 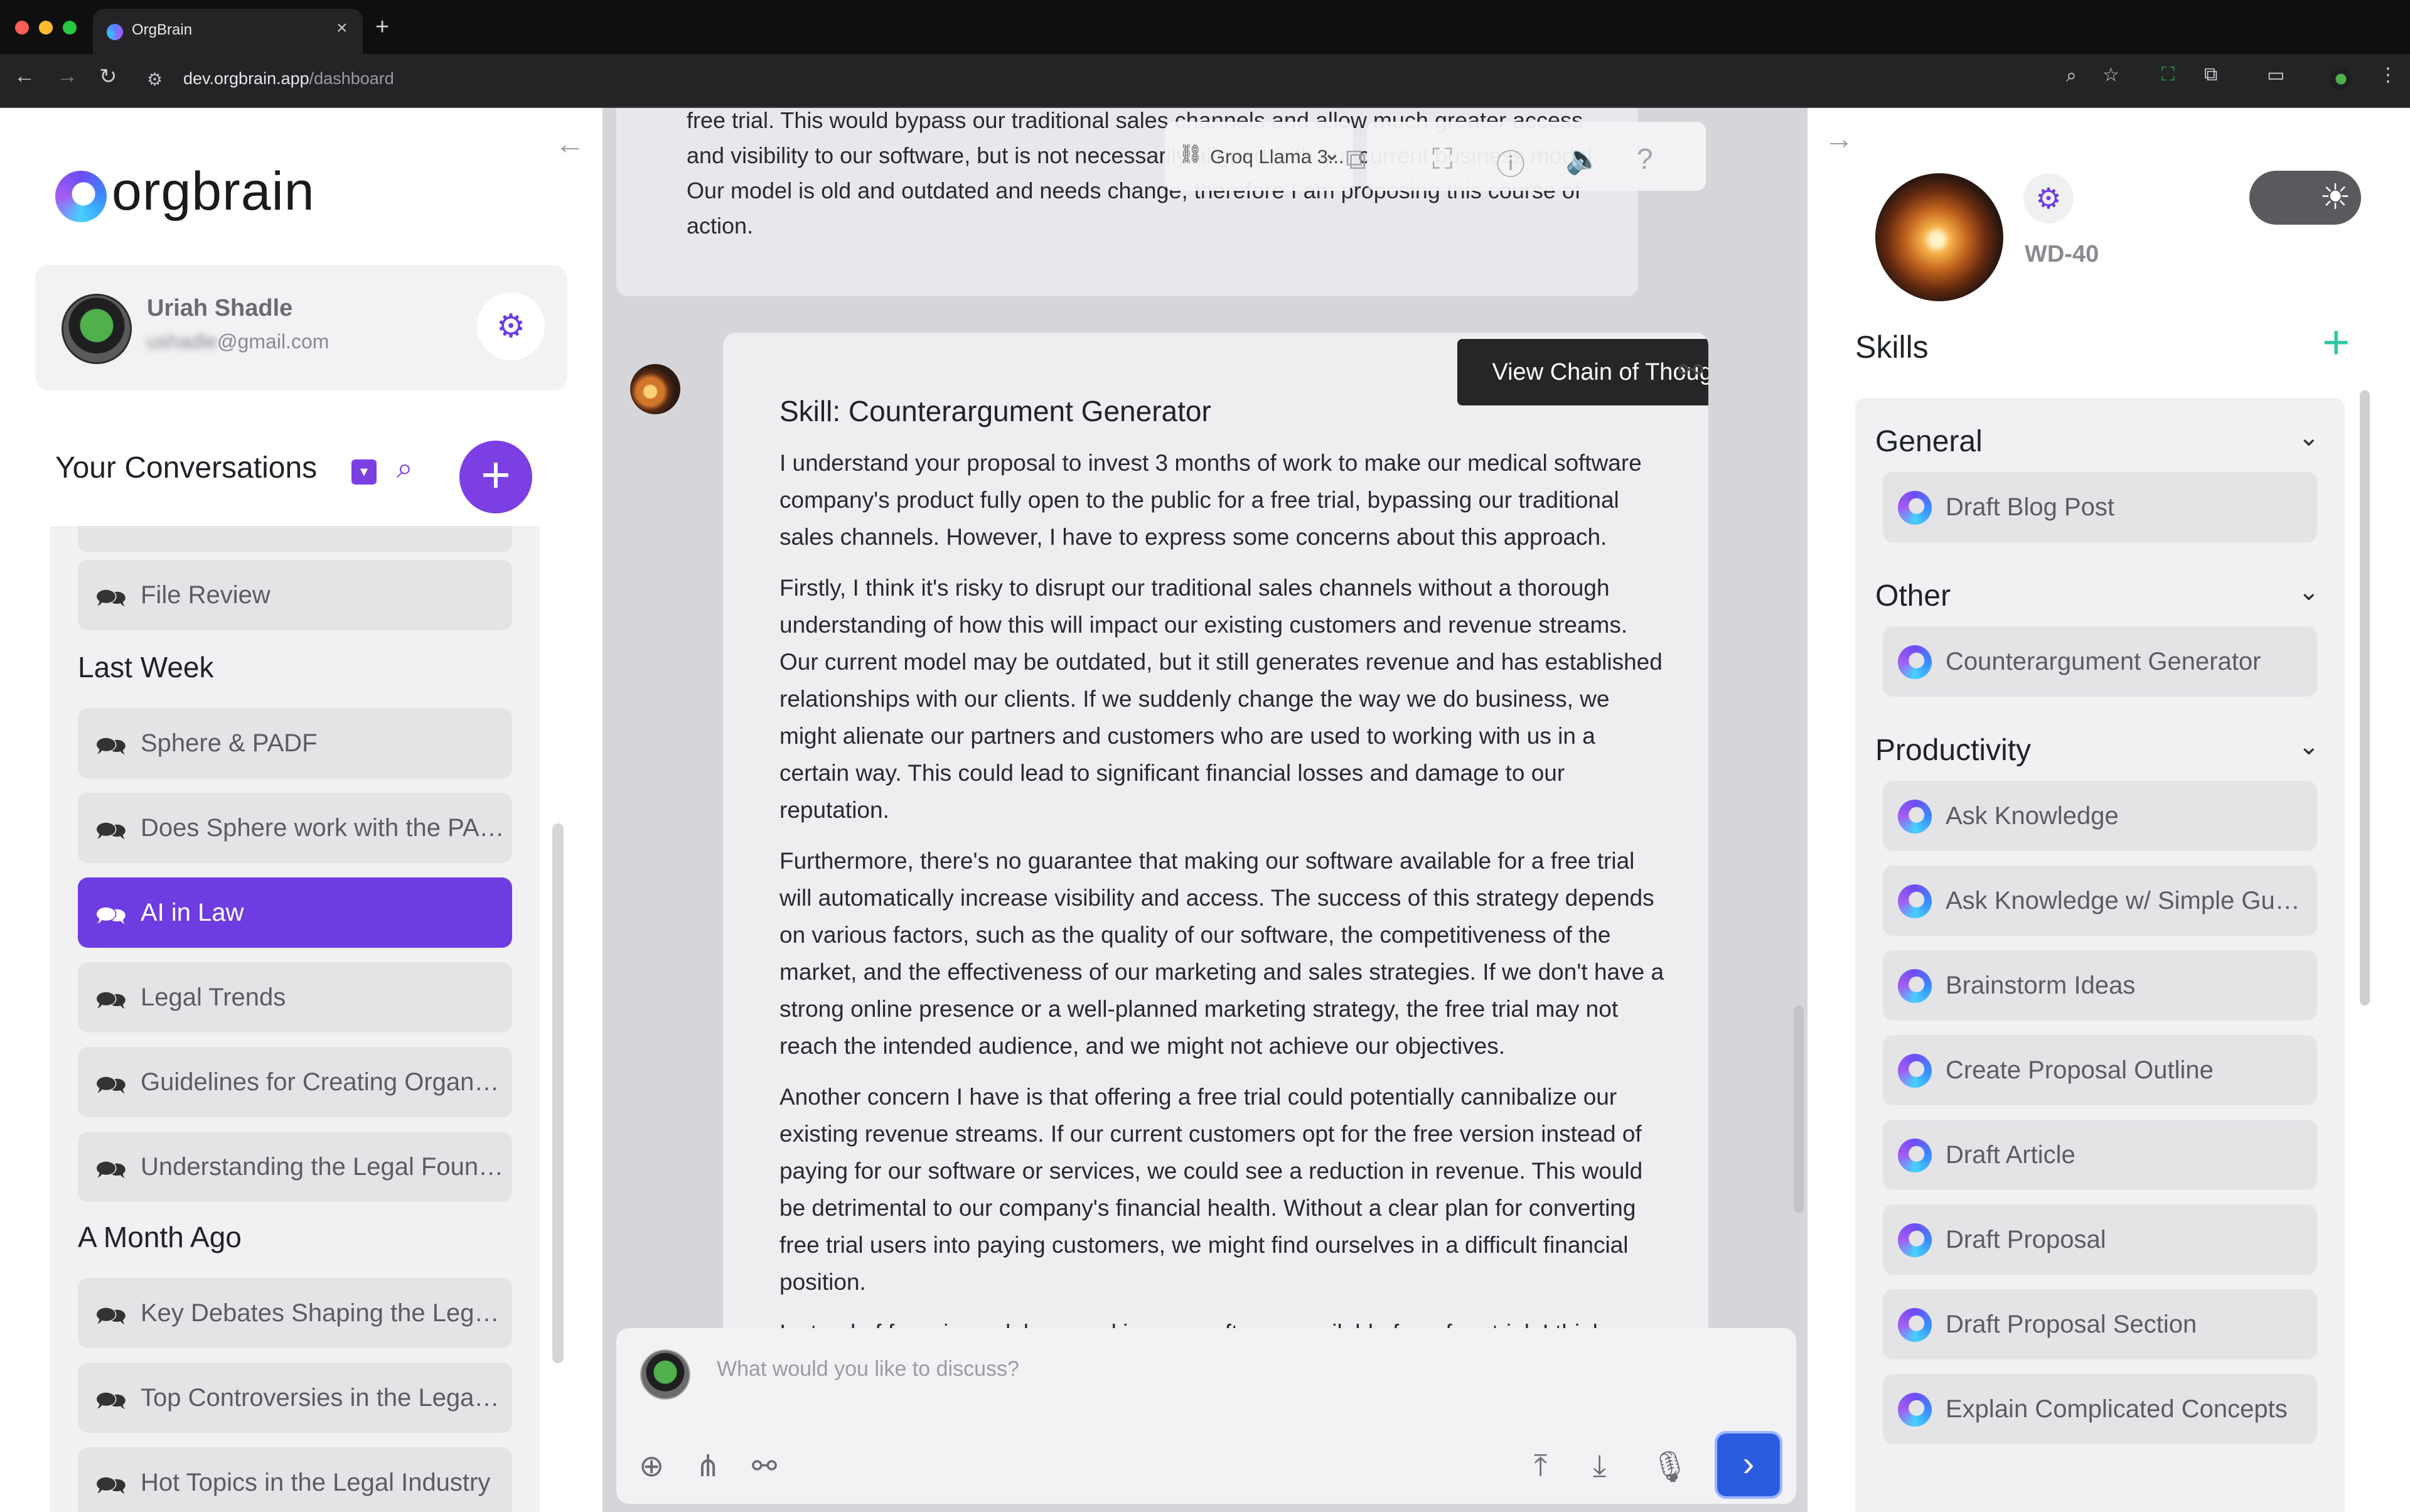 What do you see at coordinates (707, 1466) in the screenshot?
I see `workflow-icon: ⋔` at bounding box center [707, 1466].